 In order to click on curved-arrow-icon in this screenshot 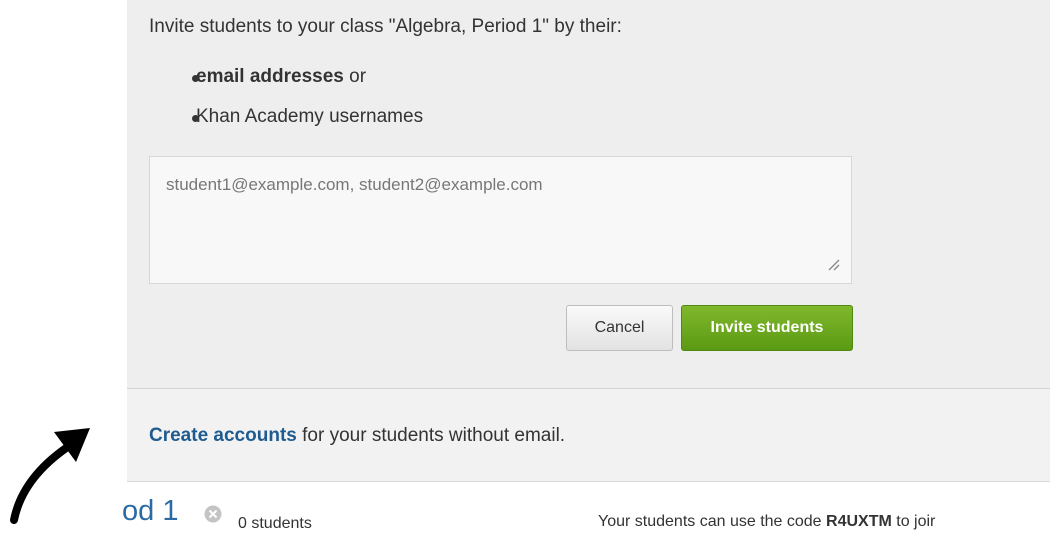, I will do `click(50, 476)`.